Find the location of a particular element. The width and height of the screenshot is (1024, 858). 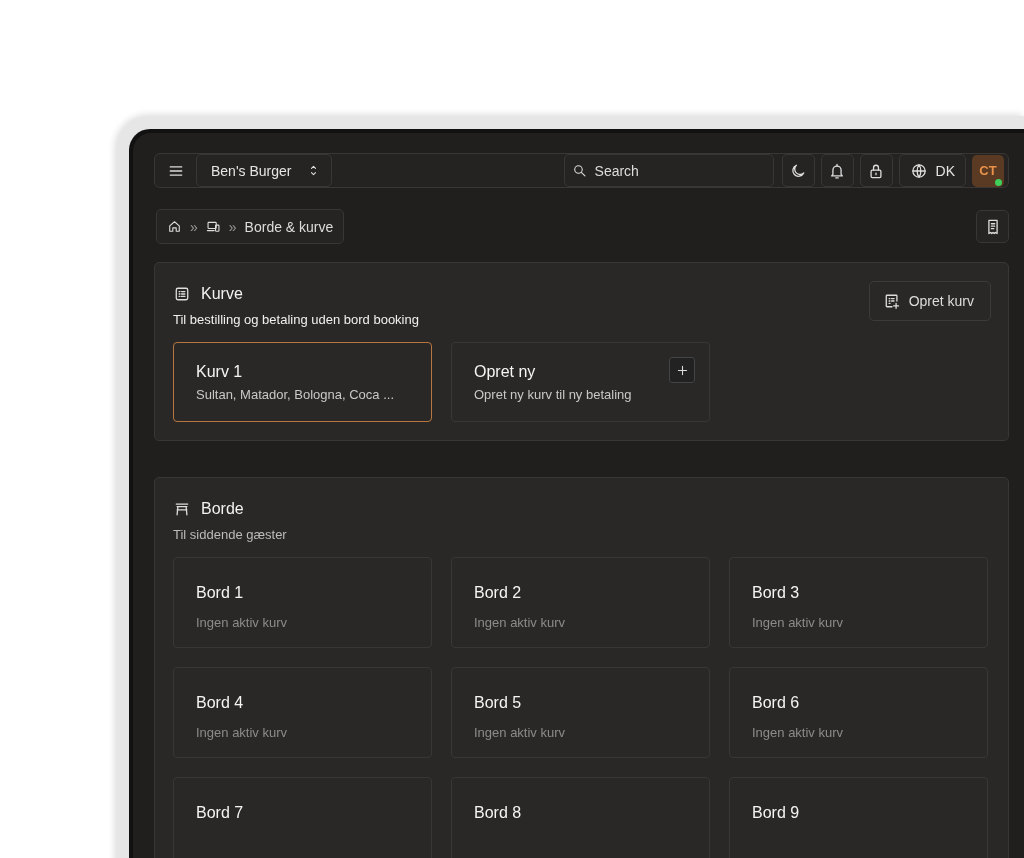

table-card: Bord 2 Ingen aktiv kurv is located at coordinates (580, 602).